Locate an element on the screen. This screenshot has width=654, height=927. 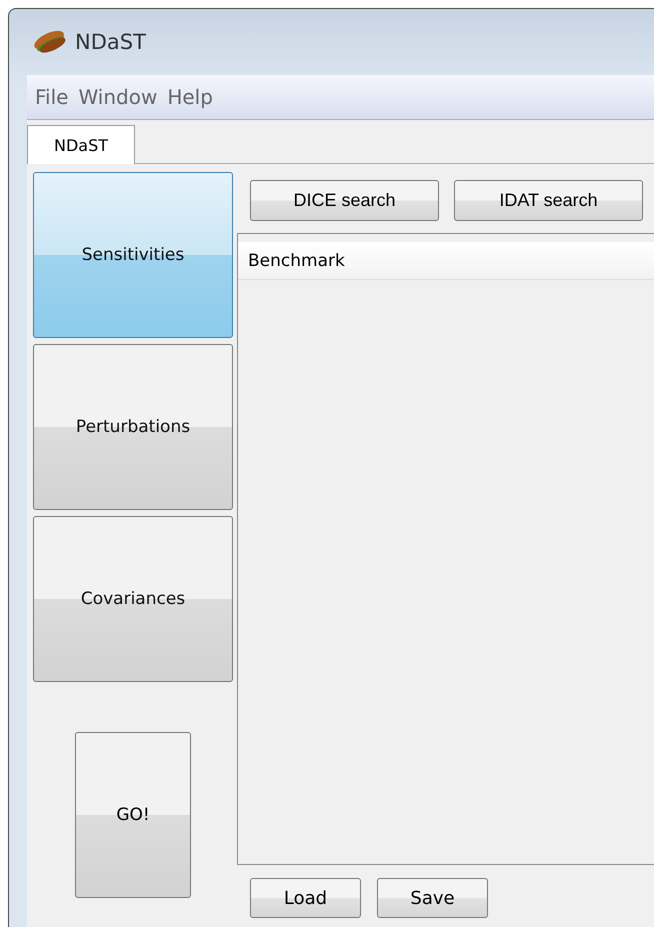
menu-item: Help is located at coordinates (190, 97).